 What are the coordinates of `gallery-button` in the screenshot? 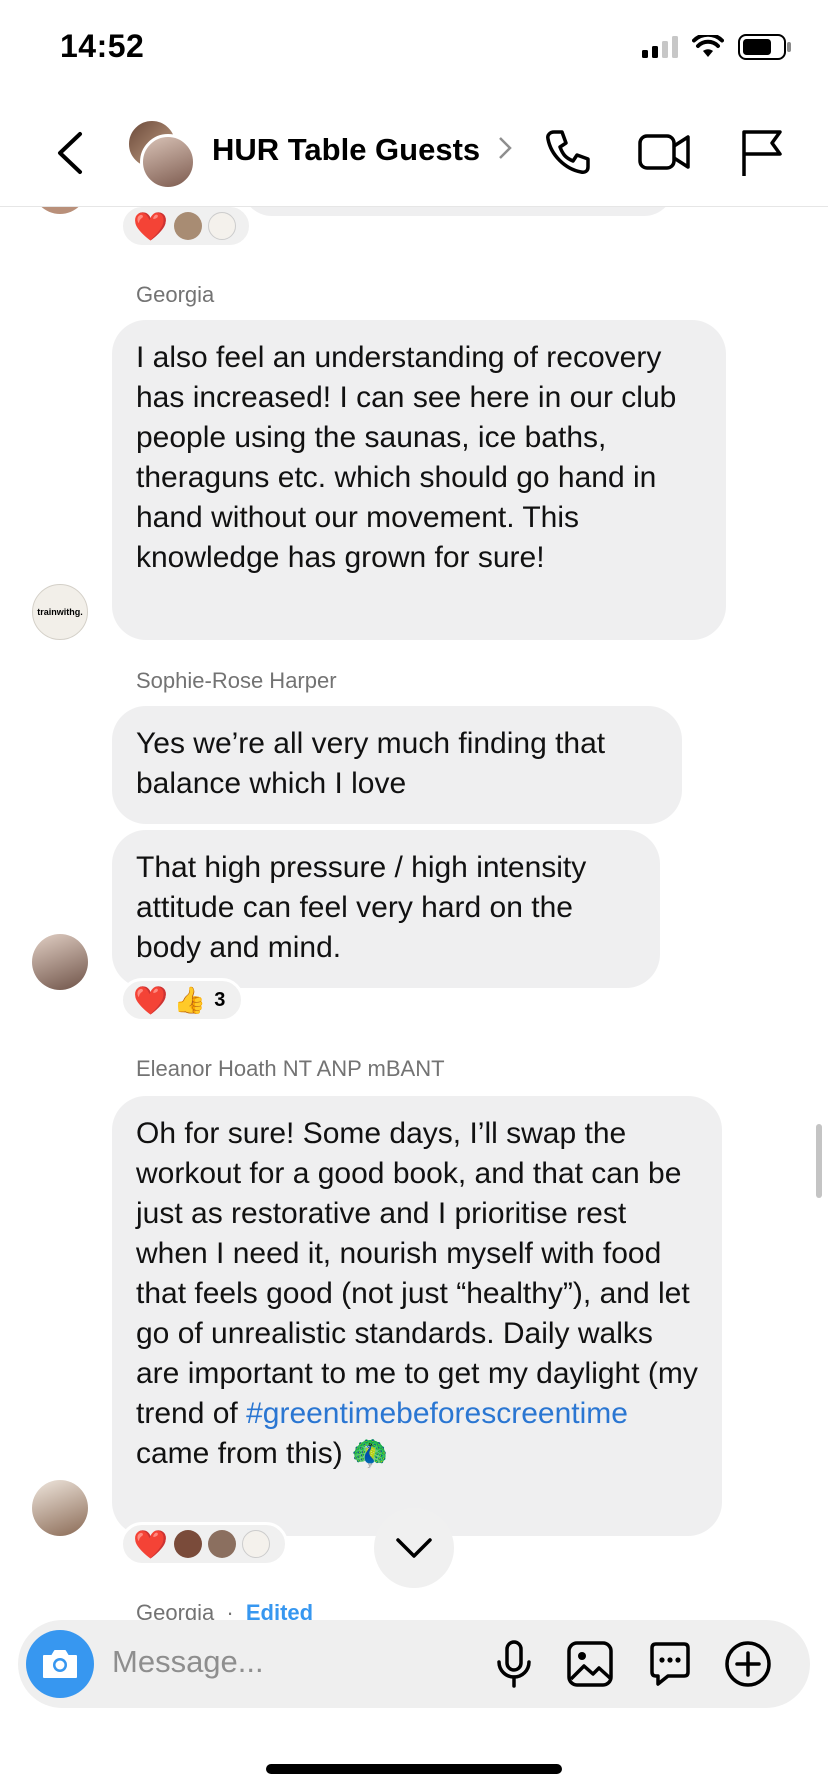 It's located at (590, 1664).